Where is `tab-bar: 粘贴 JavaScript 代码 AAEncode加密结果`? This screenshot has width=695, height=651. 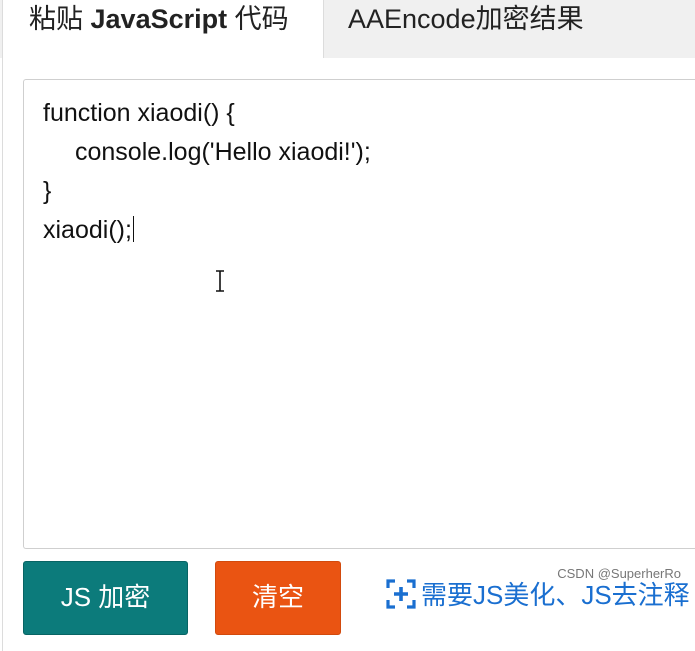 tab-bar: 粘贴 JavaScript 代码 AAEncode加密结果 is located at coordinates (347, 29).